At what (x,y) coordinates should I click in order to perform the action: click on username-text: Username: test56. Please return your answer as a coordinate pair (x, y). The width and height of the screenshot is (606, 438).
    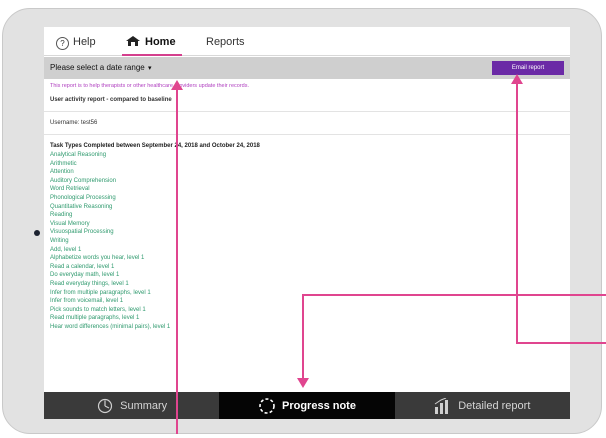
    Looking at the image, I should click on (74, 123).